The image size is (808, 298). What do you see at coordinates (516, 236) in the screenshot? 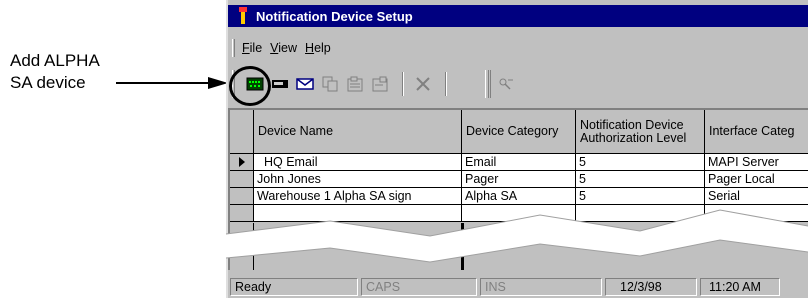
I see `torn-edge-graphic` at bounding box center [516, 236].